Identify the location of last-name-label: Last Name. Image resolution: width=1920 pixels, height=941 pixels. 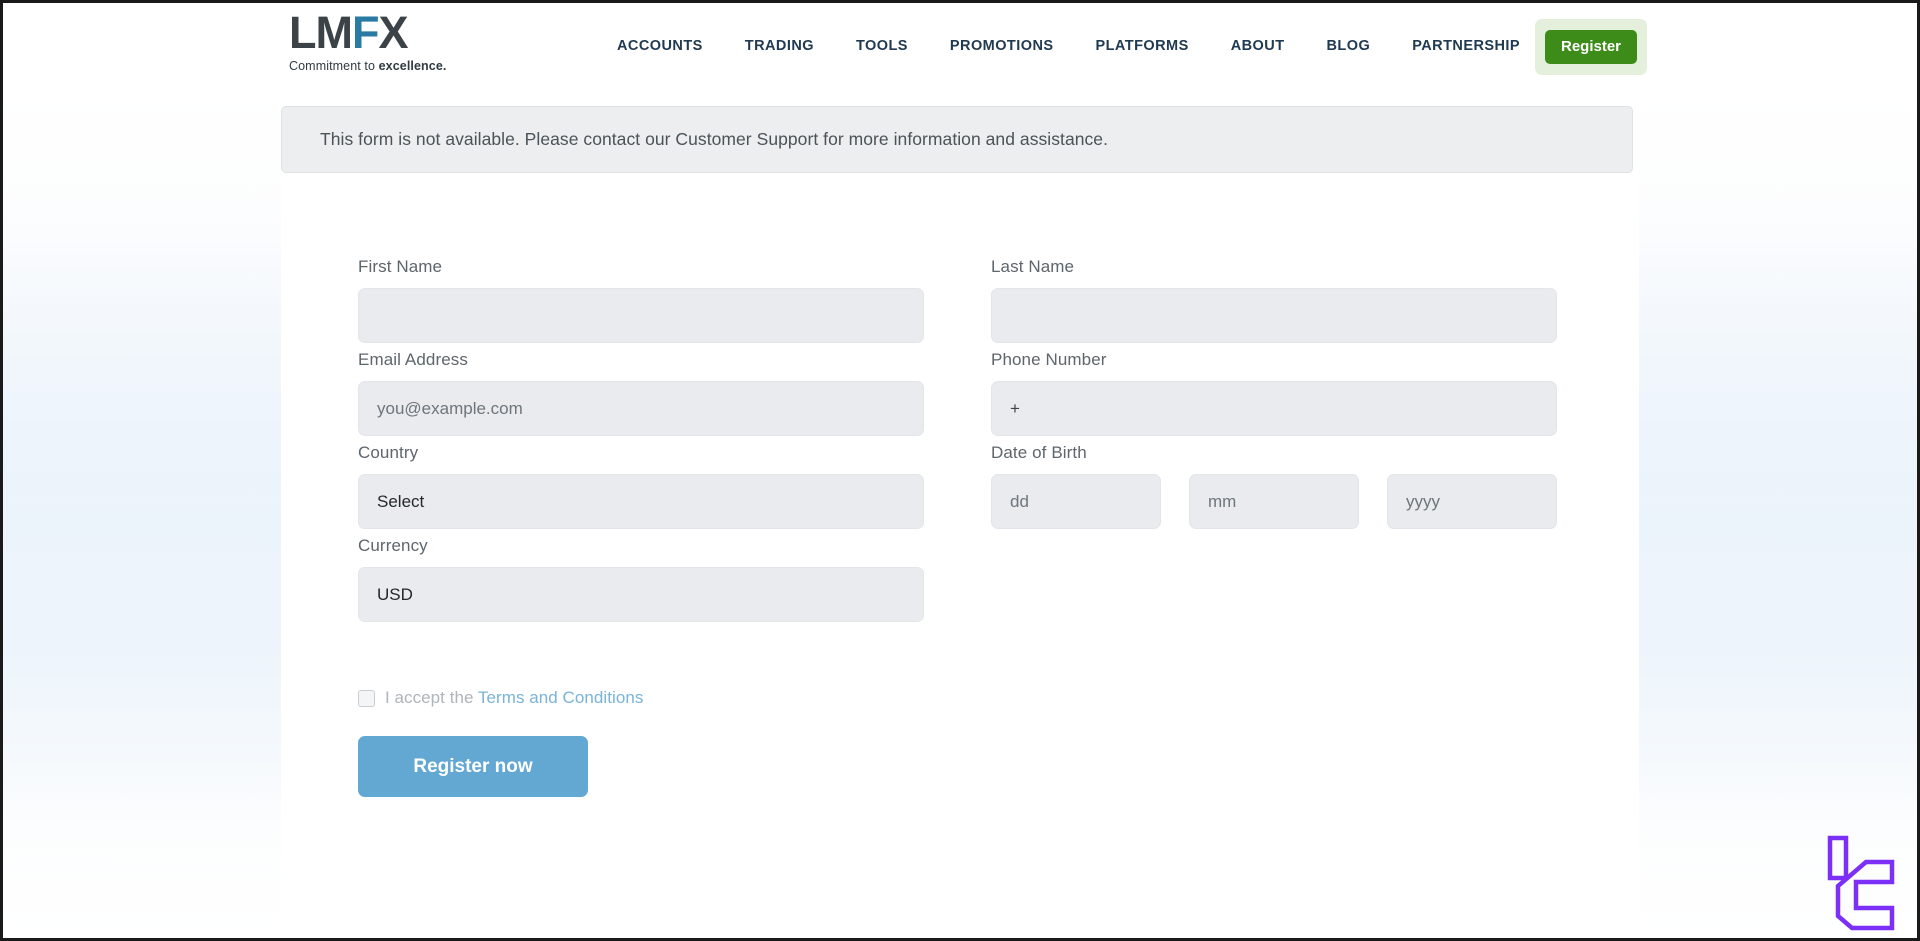
(1033, 266).